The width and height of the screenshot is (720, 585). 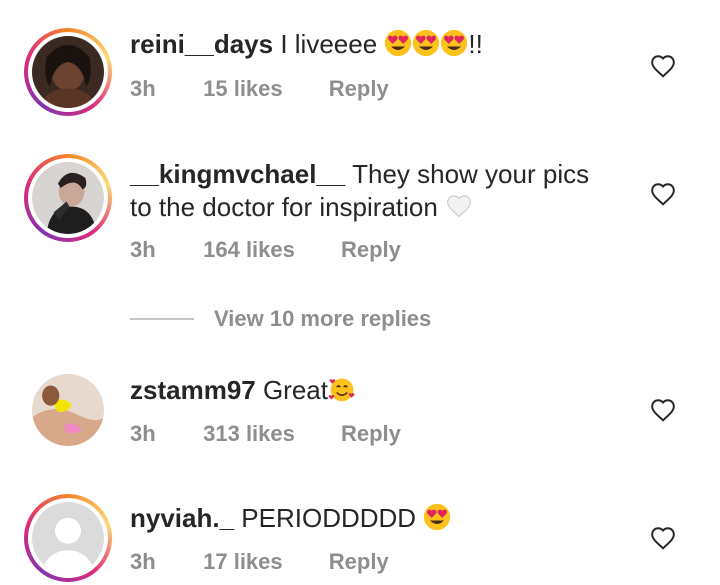 What do you see at coordinates (162, 319) in the screenshot?
I see `divider` at bounding box center [162, 319].